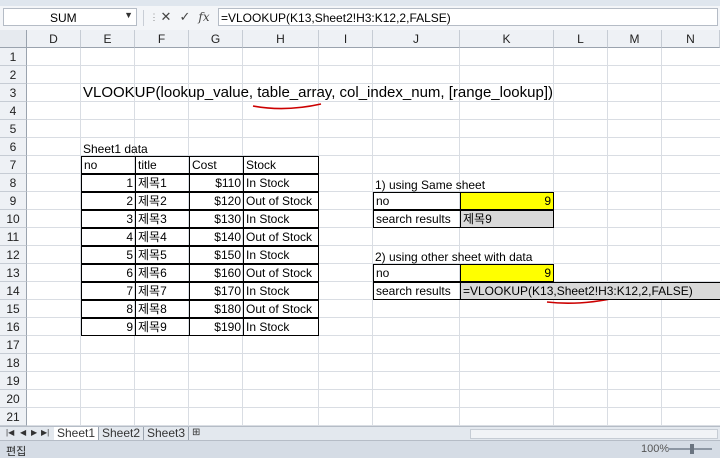  What do you see at coordinates (162, 201) in the screenshot?
I see `table-cell: 제목2` at bounding box center [162, 201].